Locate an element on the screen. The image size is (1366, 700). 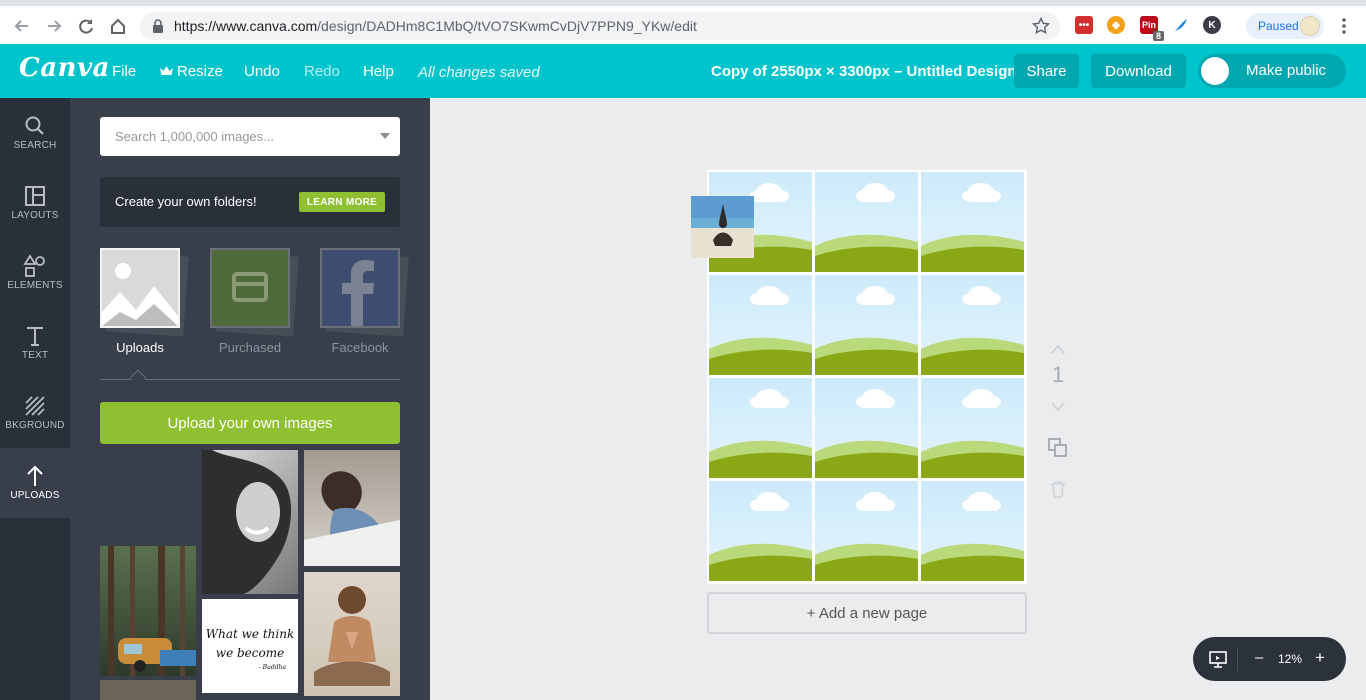
image-search-box is located at coordinates (250, 136).